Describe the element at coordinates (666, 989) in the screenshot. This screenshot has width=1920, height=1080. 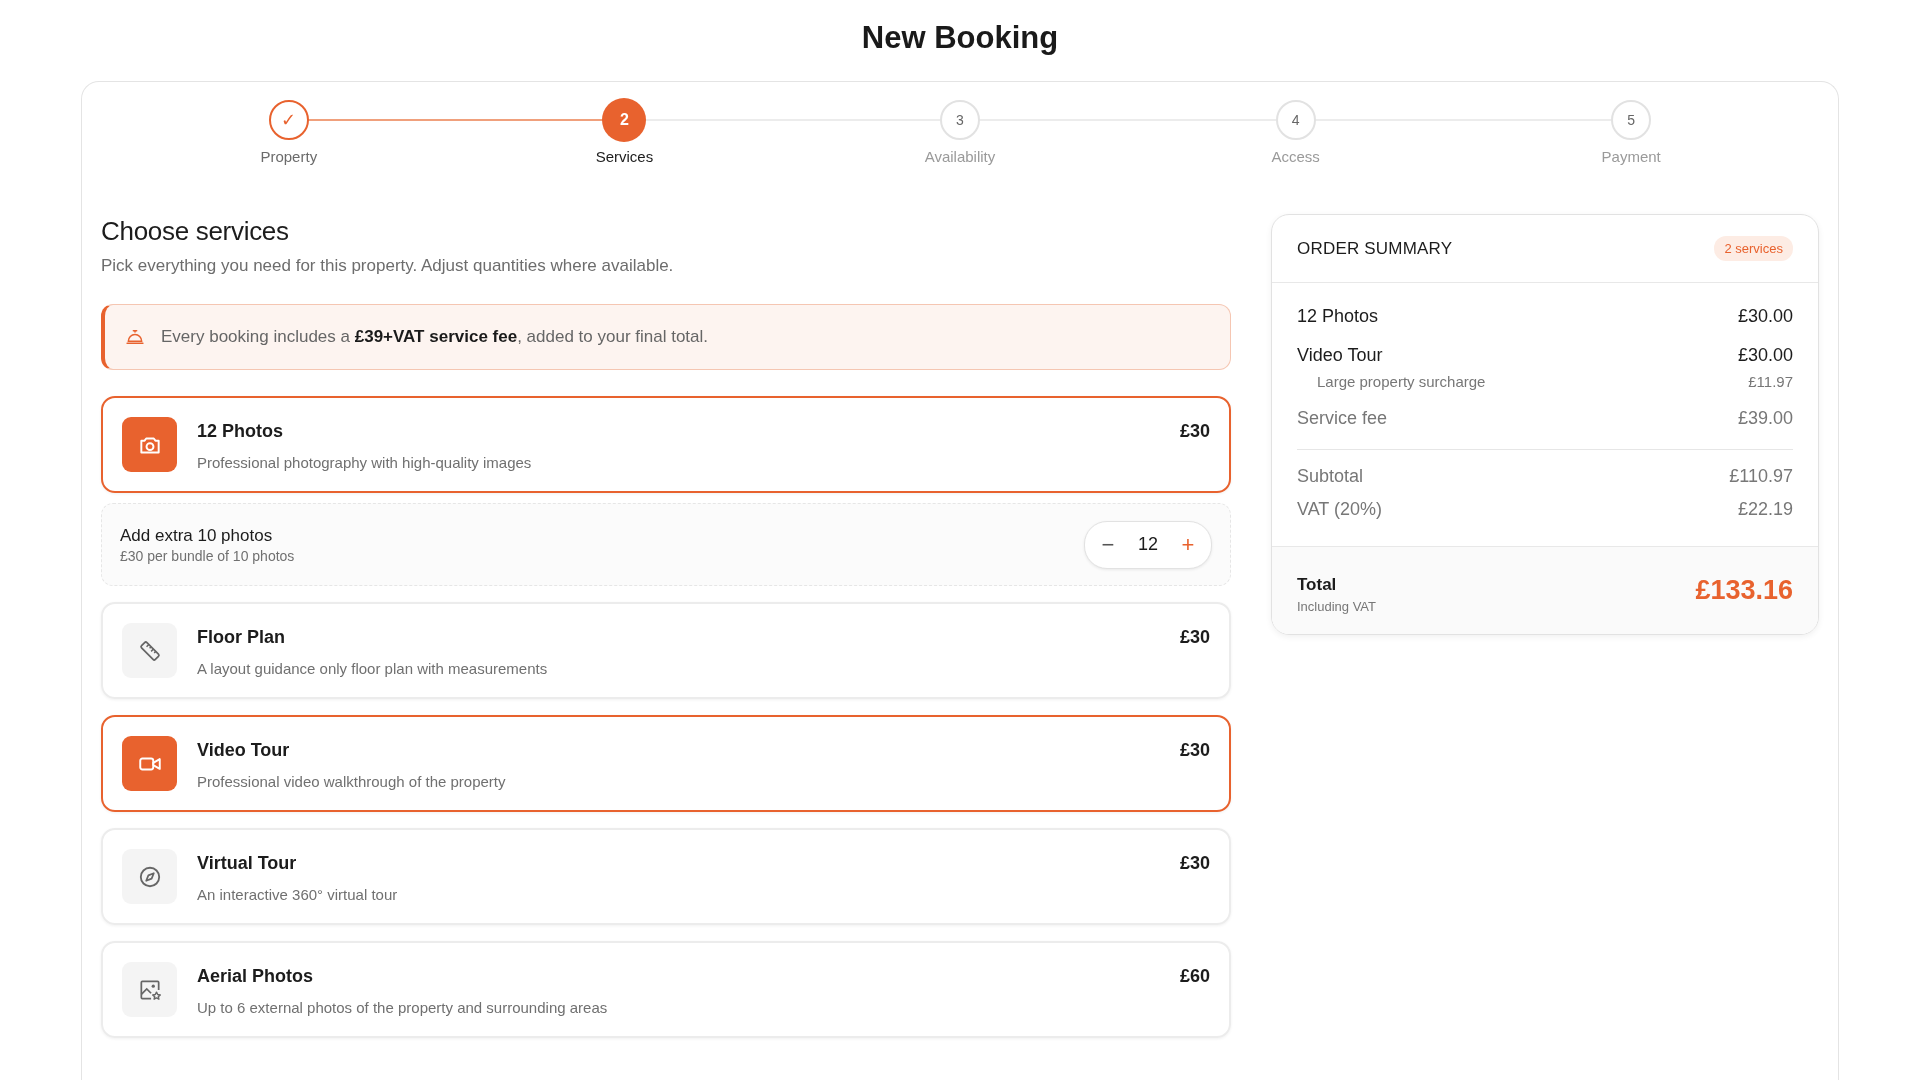
I see `service-card: Aerial Photos Up to 6 external photos of the property and surrounding areas £60` at that location.